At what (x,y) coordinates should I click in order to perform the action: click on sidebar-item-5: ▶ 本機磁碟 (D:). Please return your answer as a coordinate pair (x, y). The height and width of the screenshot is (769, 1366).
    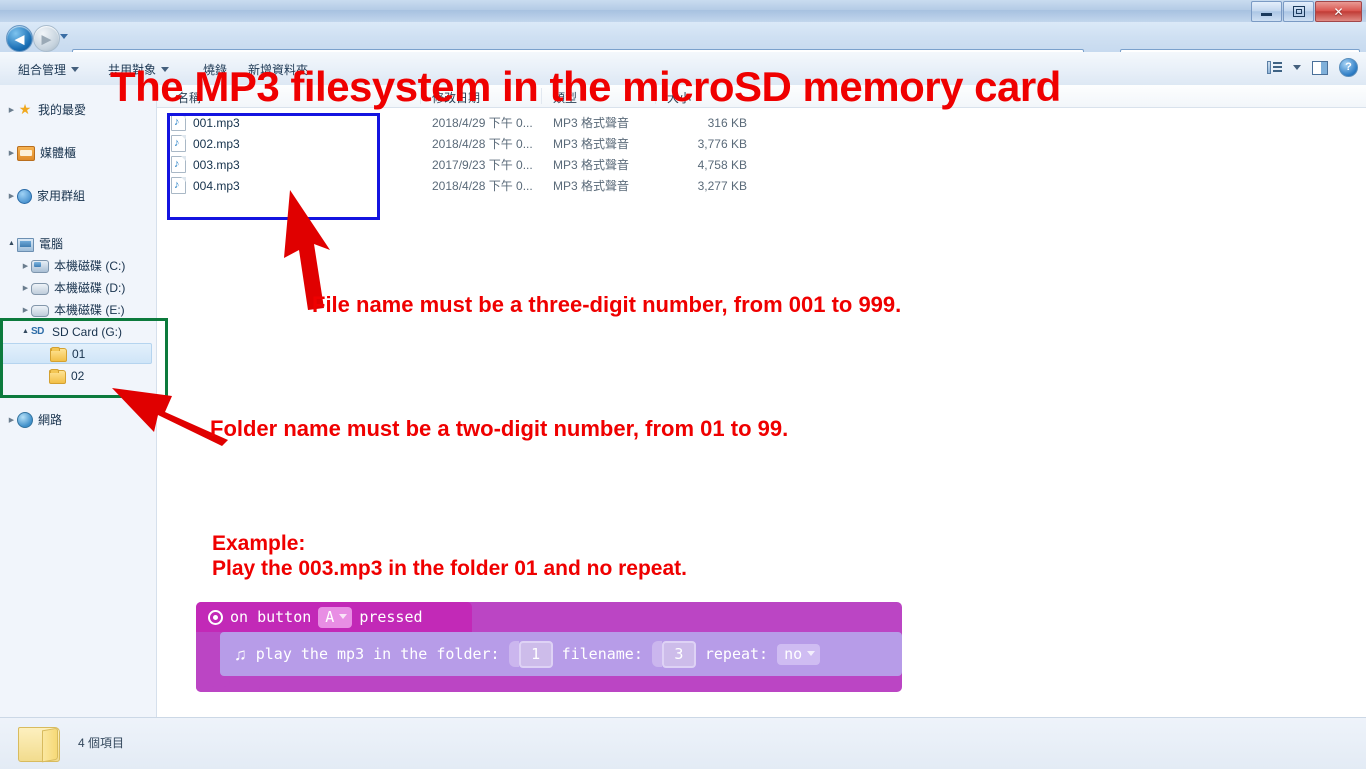
    Looking at the image, I should click on (62, 287).